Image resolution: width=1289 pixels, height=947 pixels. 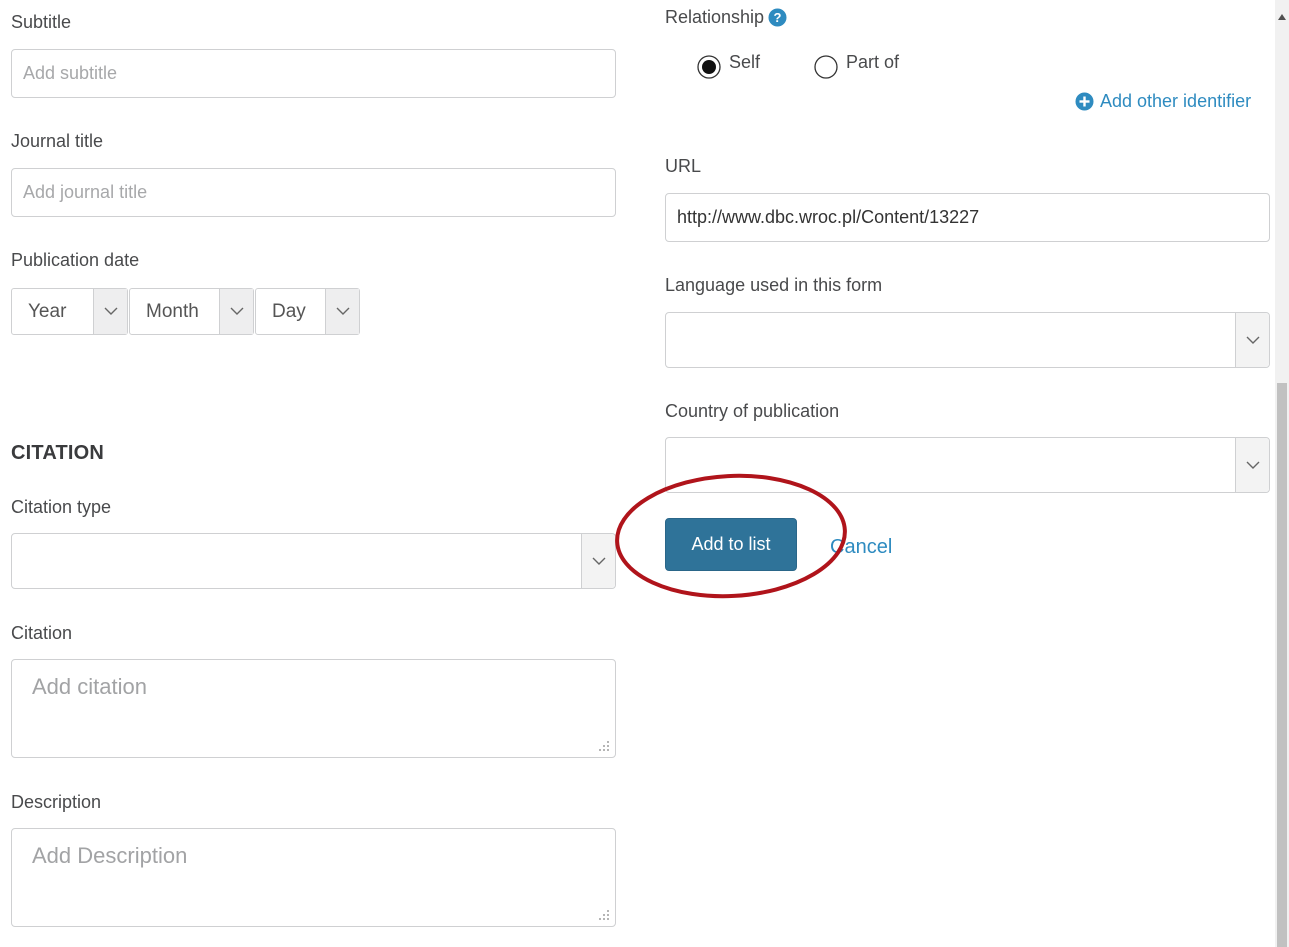 I want to click on relationship-part-of-label: Part of, so click(x=873, y=62).